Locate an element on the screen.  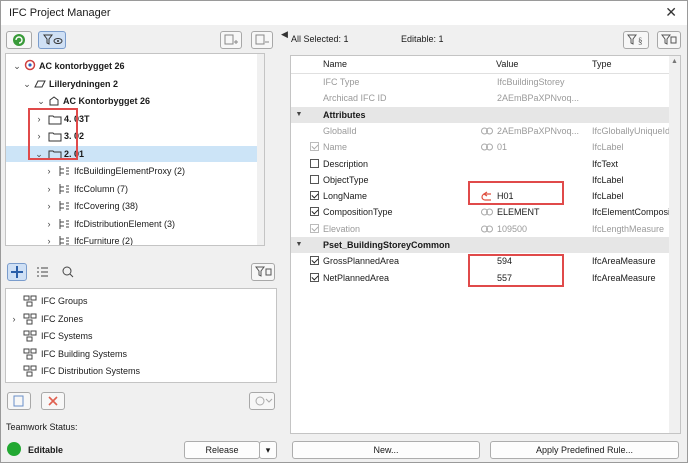
title-bar: IFC Project Manager ✕ is located at coordinates (344, 13).